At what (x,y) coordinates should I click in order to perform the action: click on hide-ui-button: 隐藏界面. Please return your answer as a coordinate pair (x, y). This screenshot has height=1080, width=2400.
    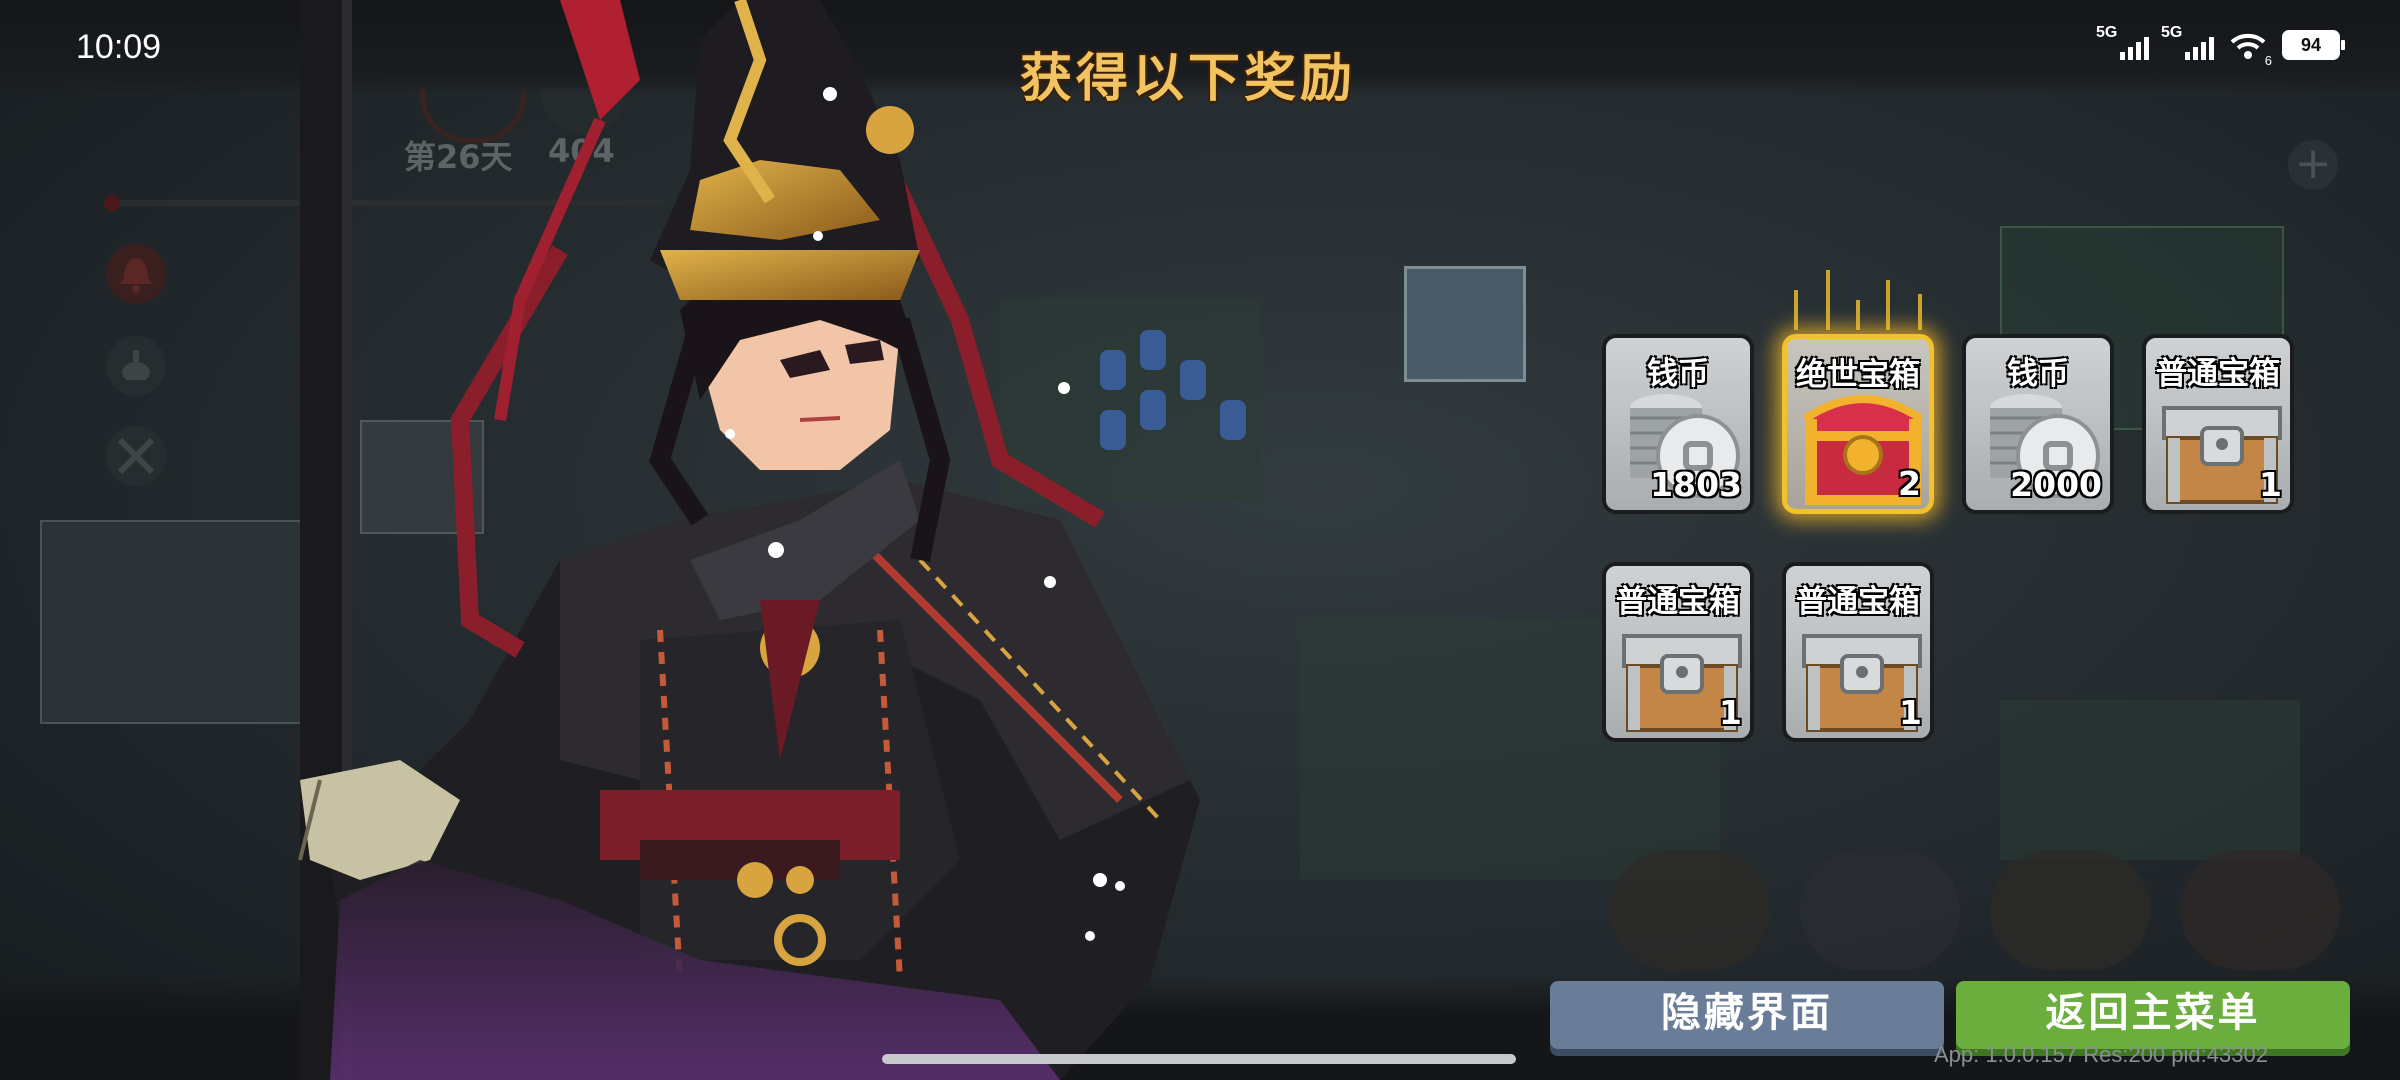
    Looking at the image, I should click on (1747, 1015).